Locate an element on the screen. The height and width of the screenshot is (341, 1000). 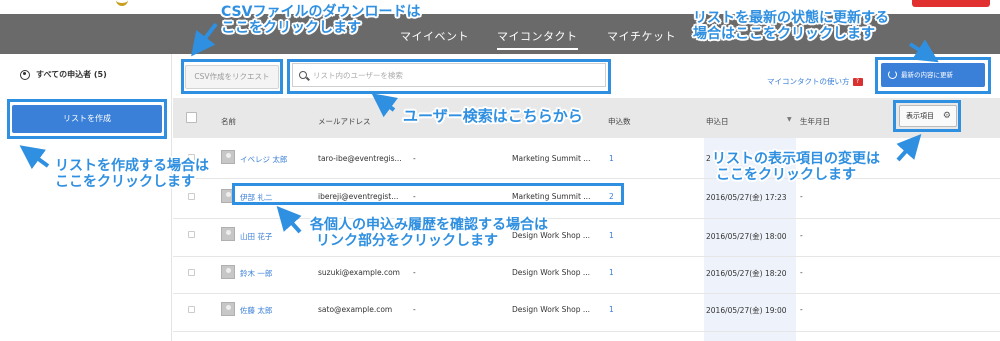
column-header-email: メールアドレス is located at coordinates (344, 121).